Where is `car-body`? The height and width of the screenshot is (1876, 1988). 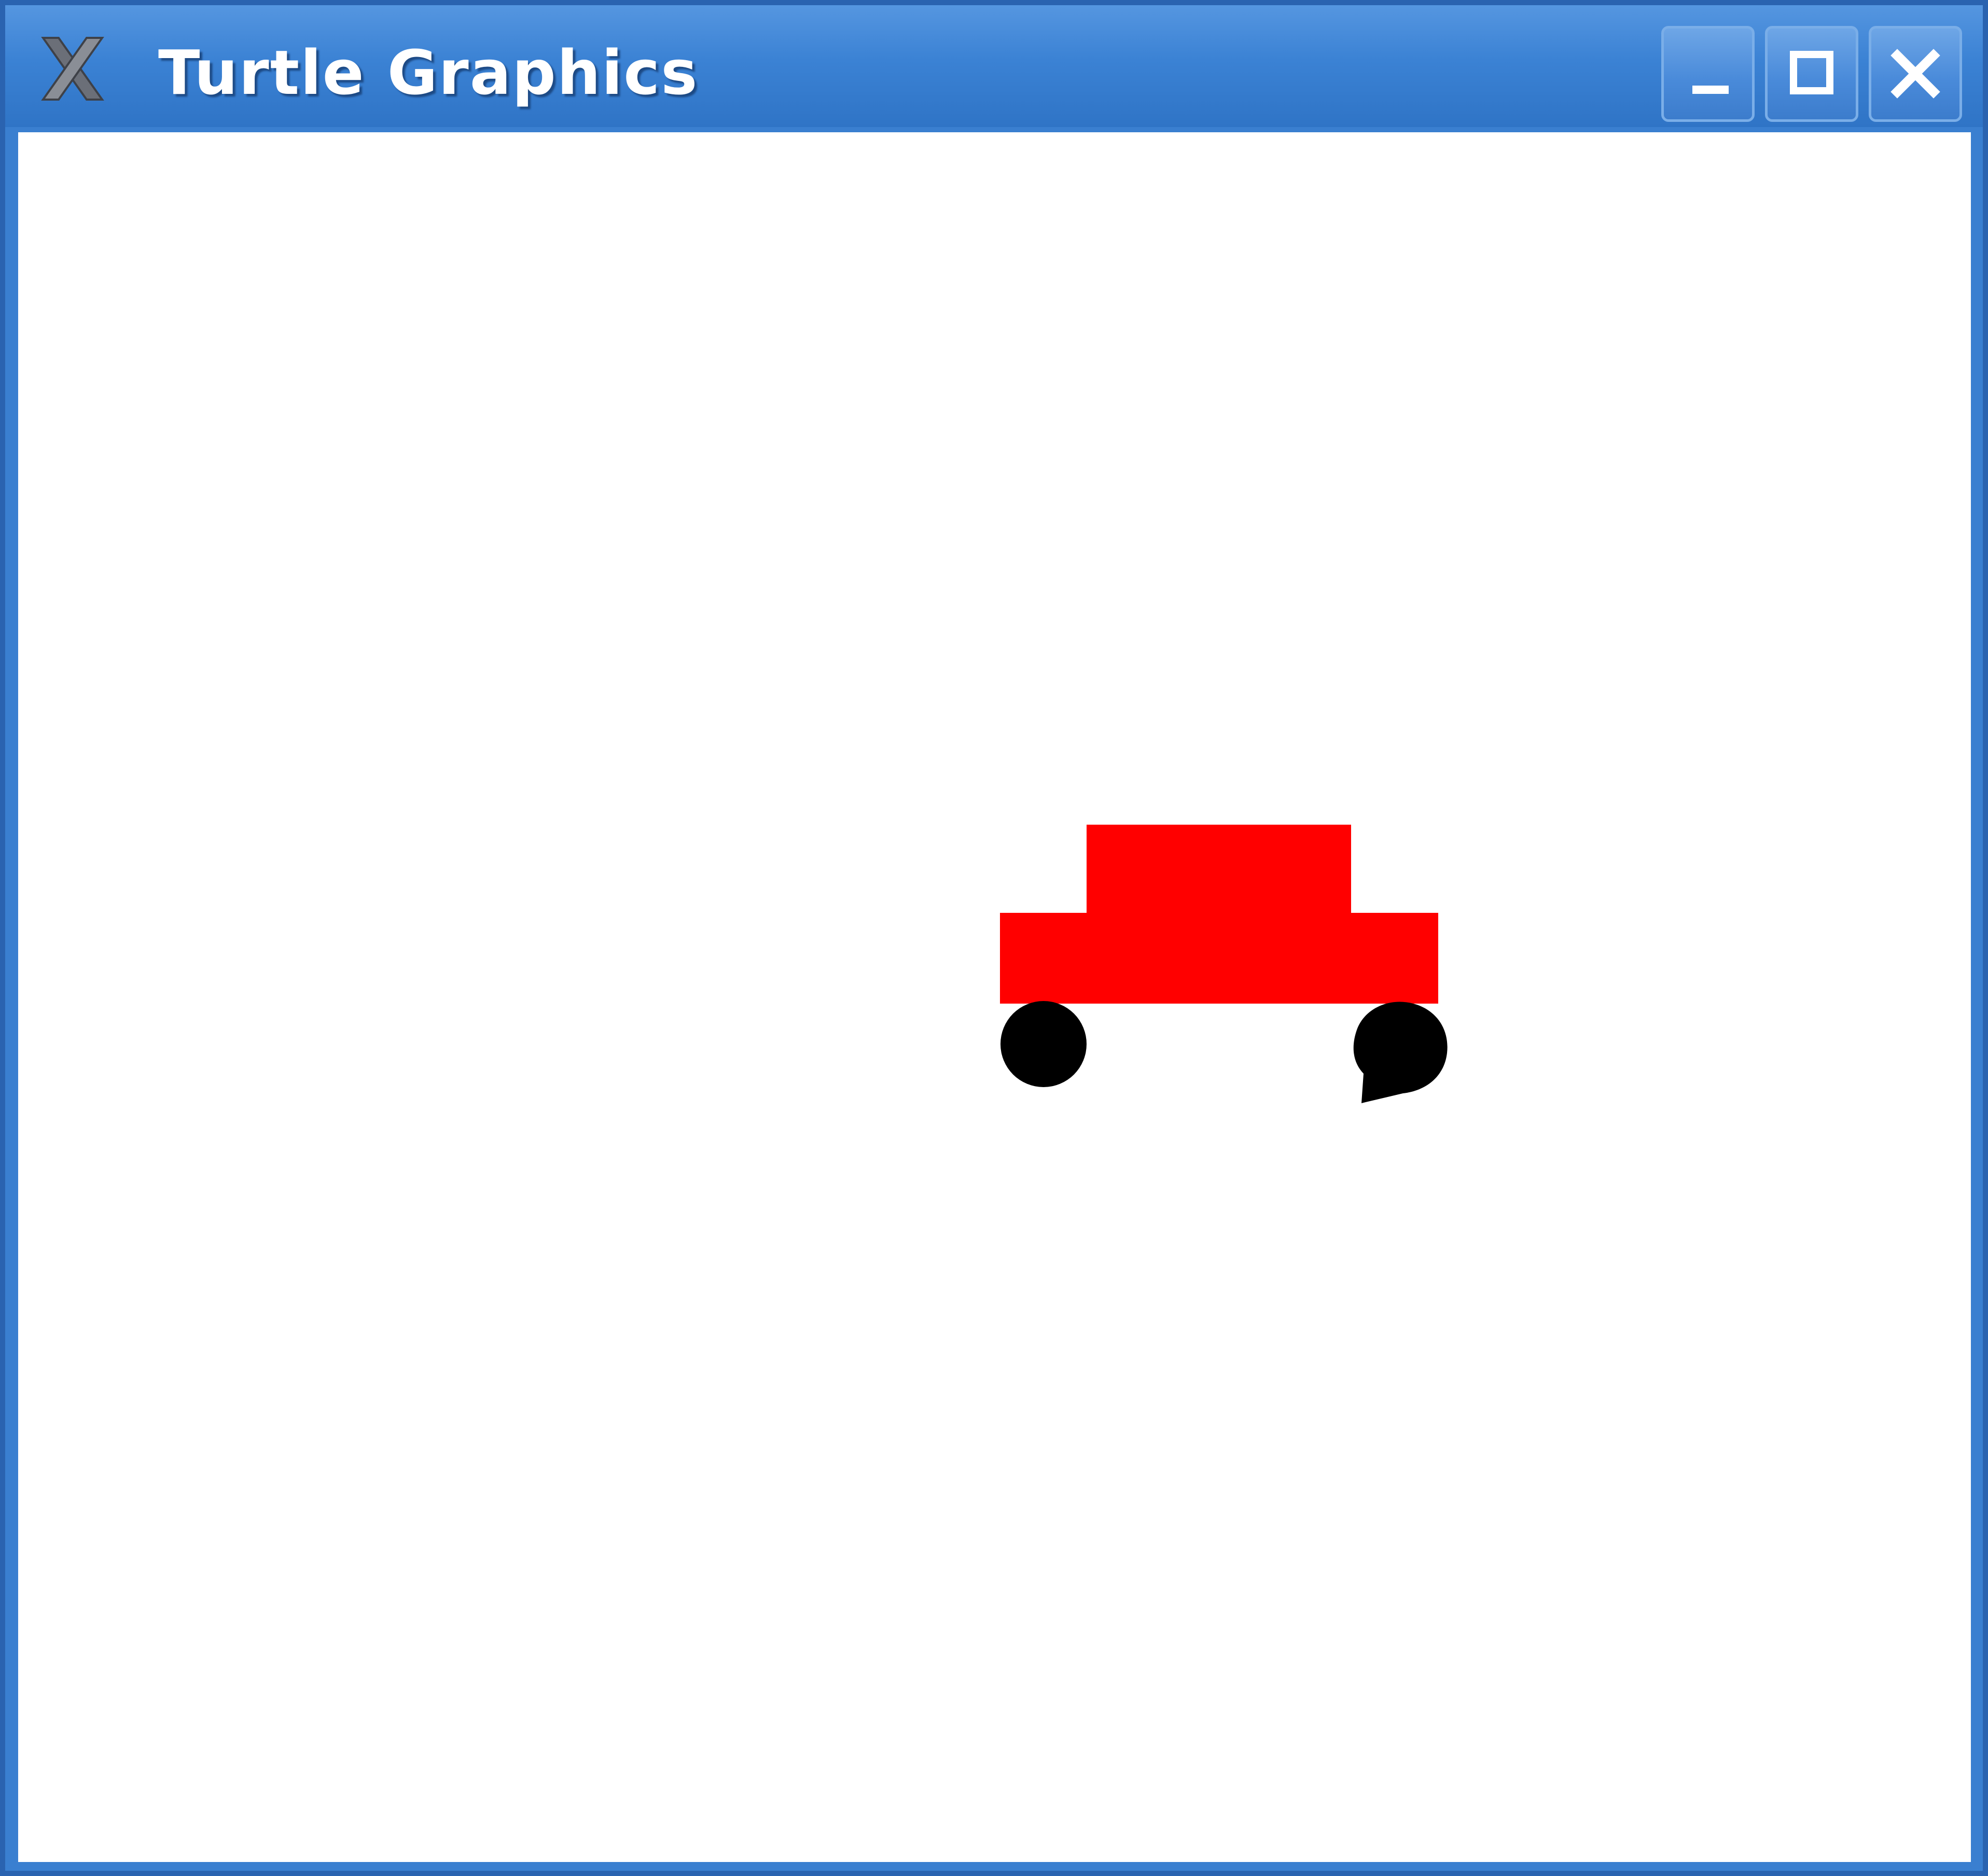
car-body is located at coordinates (1219, 958).